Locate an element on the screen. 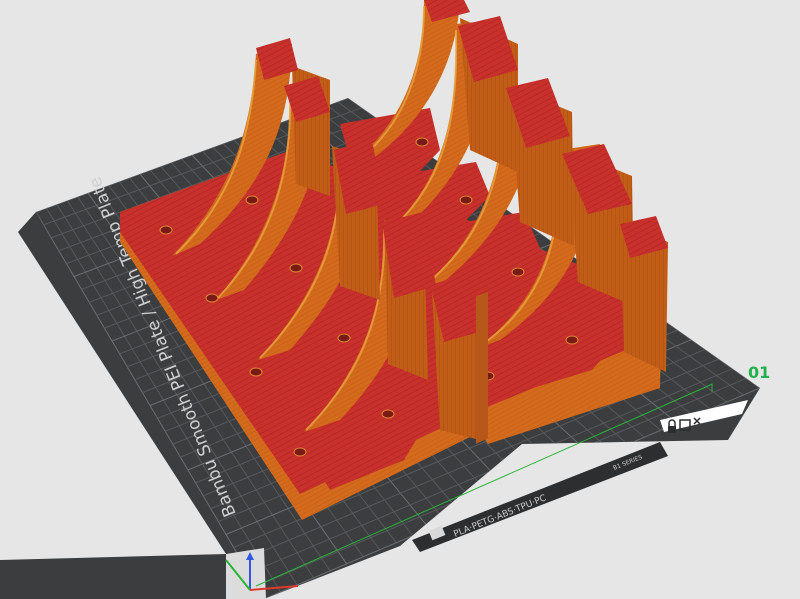 The width and height of the screenshot is (800, 599). plate-front-tab is located at coordinates (246, 573).